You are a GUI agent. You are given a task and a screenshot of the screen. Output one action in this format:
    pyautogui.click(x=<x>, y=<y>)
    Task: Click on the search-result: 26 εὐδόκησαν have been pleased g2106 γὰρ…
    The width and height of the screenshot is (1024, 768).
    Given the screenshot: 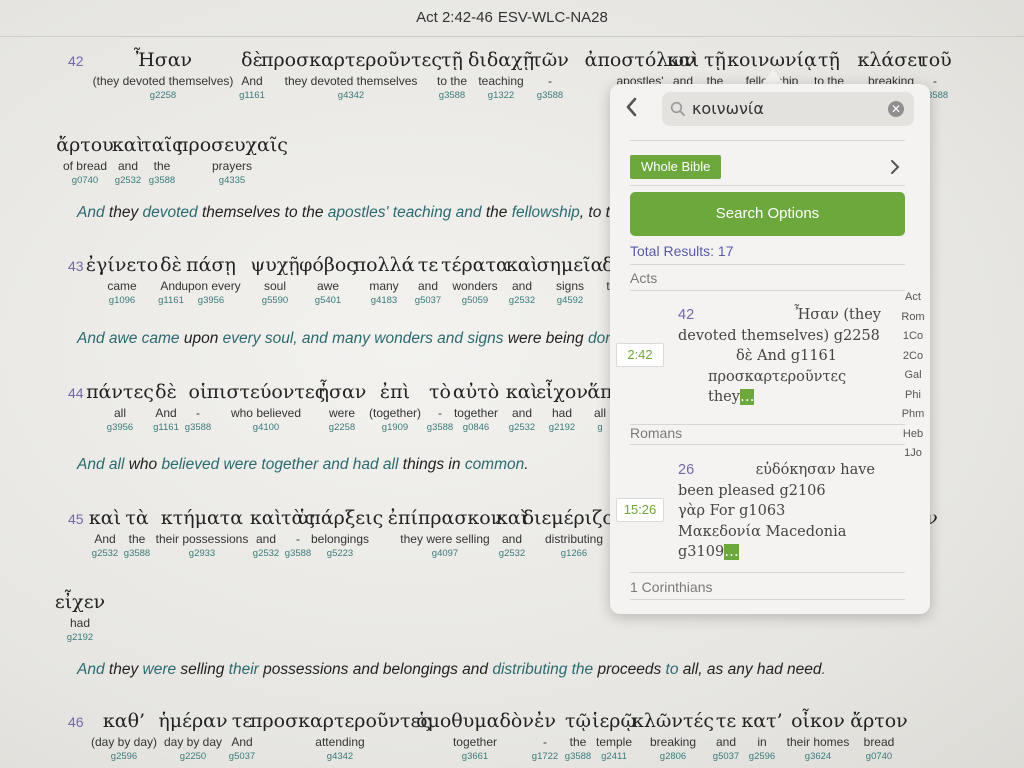 What is the action you would take?
    pyautogui.click(x=780, y=511)
    